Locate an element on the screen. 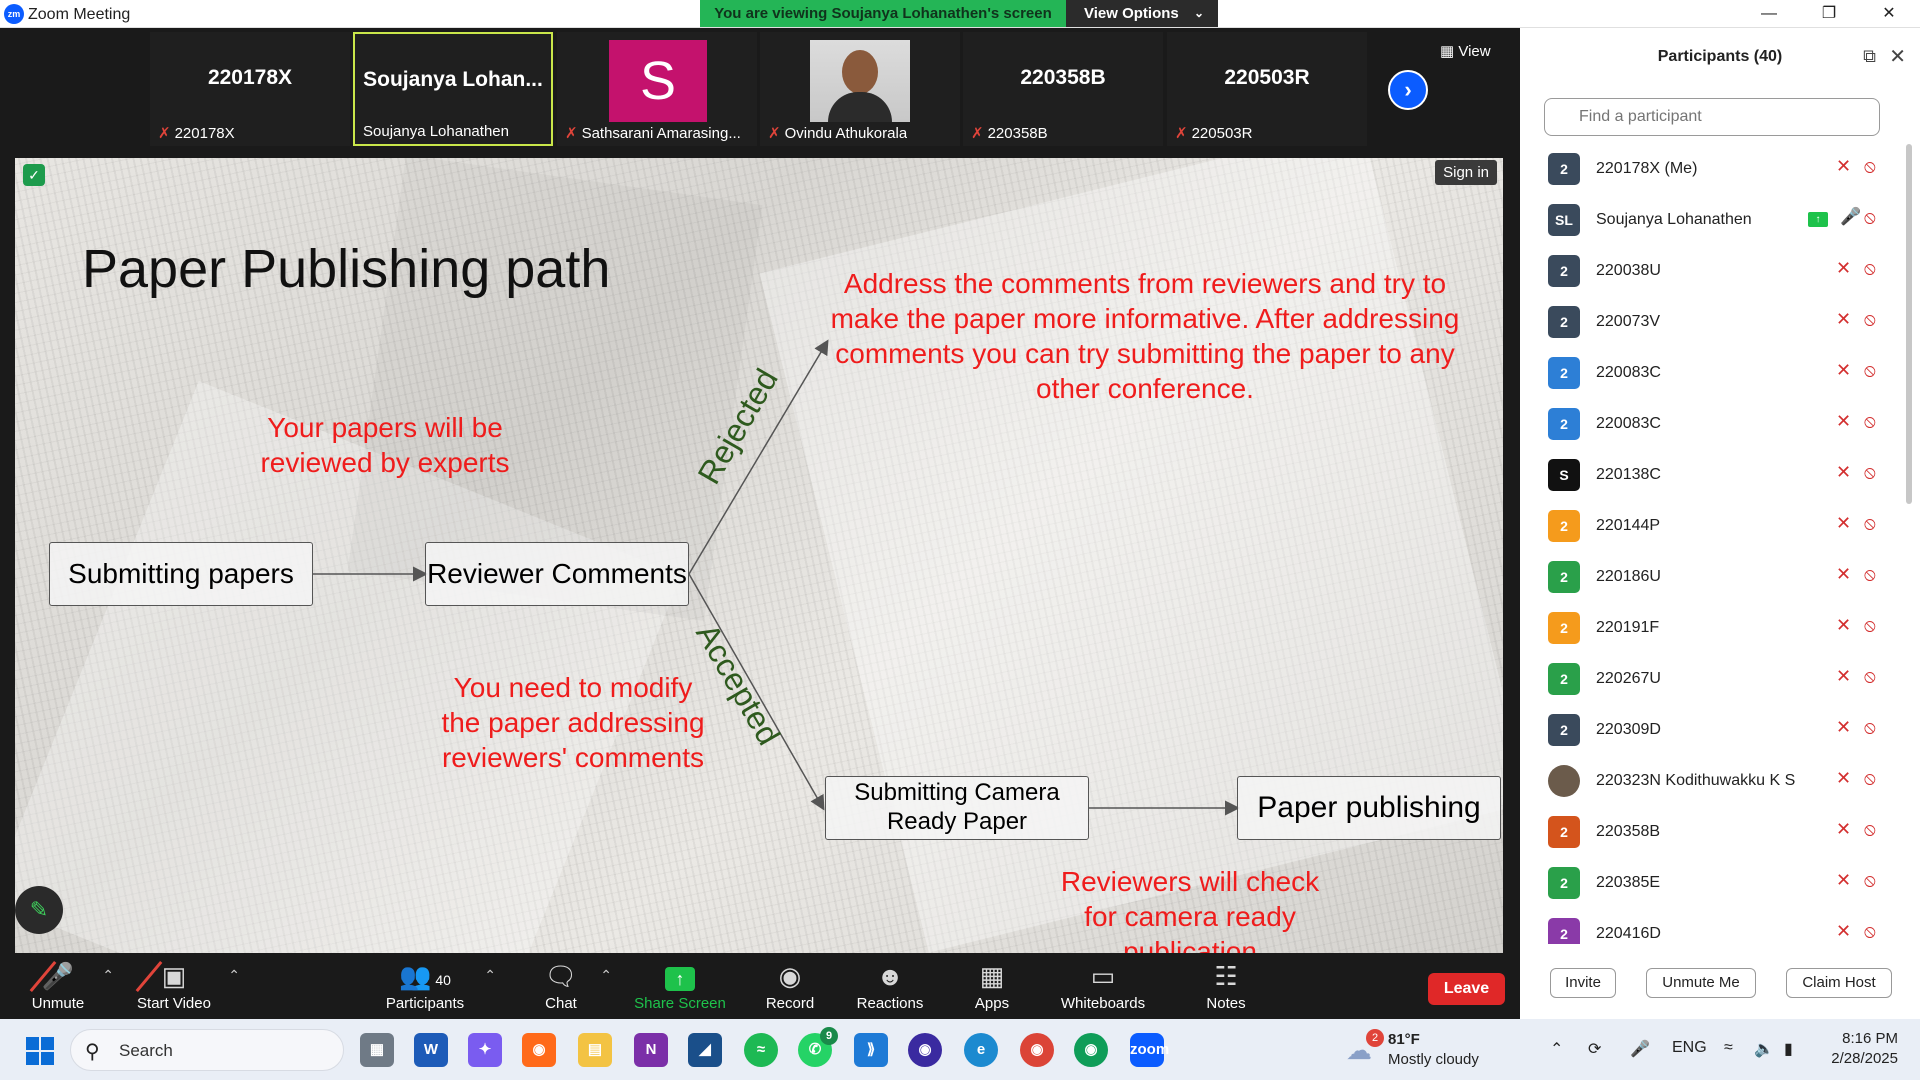 This screenshot has height=1080, width=1920. weather-widget: ☁ 2 81°F Mostly cloudy is located at coordinates (1426, 1050).